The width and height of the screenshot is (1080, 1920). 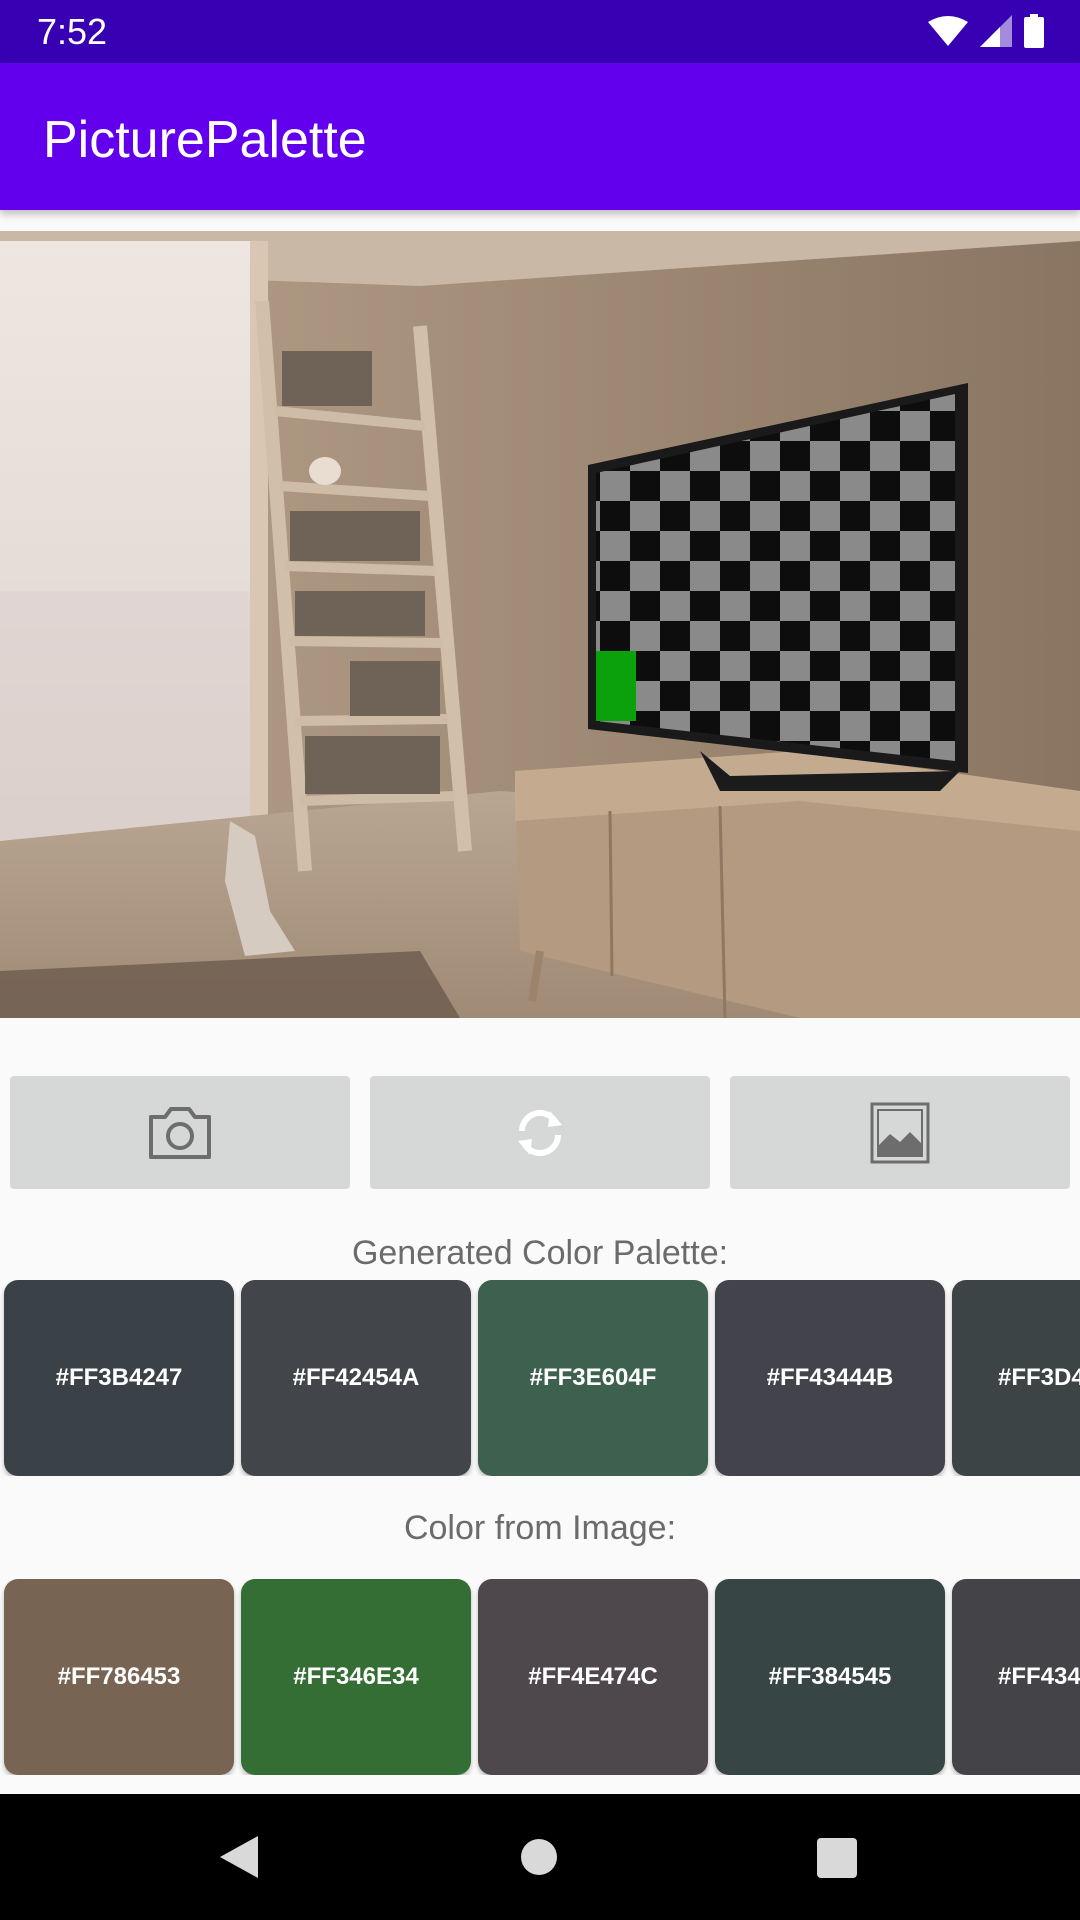 I want to click on generated-swatch: #FF42454A, so click(x=356, y=1378).